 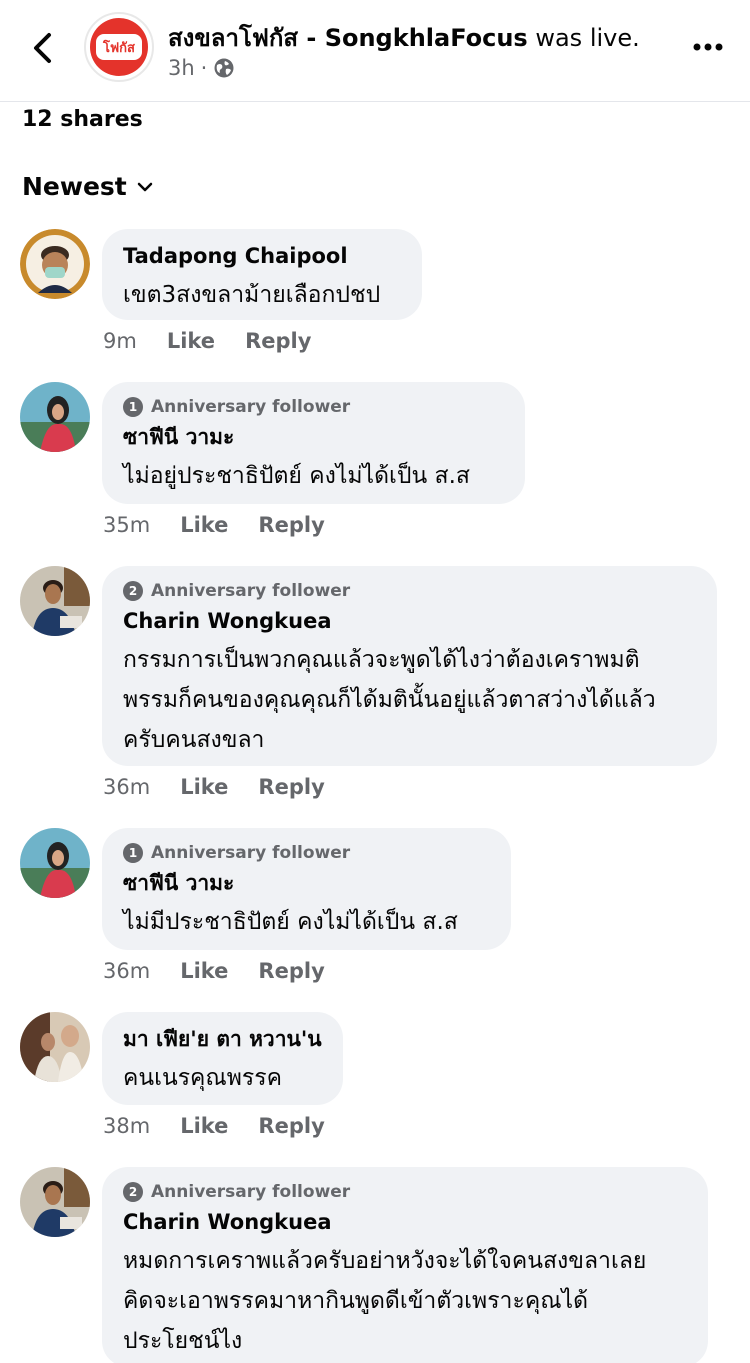 What do you see at coordinates (262, 274) in the screenshot?
I see `comment-bubble: Tadapong Chaipool เขต3สงขลาม้ายเลือกปชป` at bounding box center [262, 274].